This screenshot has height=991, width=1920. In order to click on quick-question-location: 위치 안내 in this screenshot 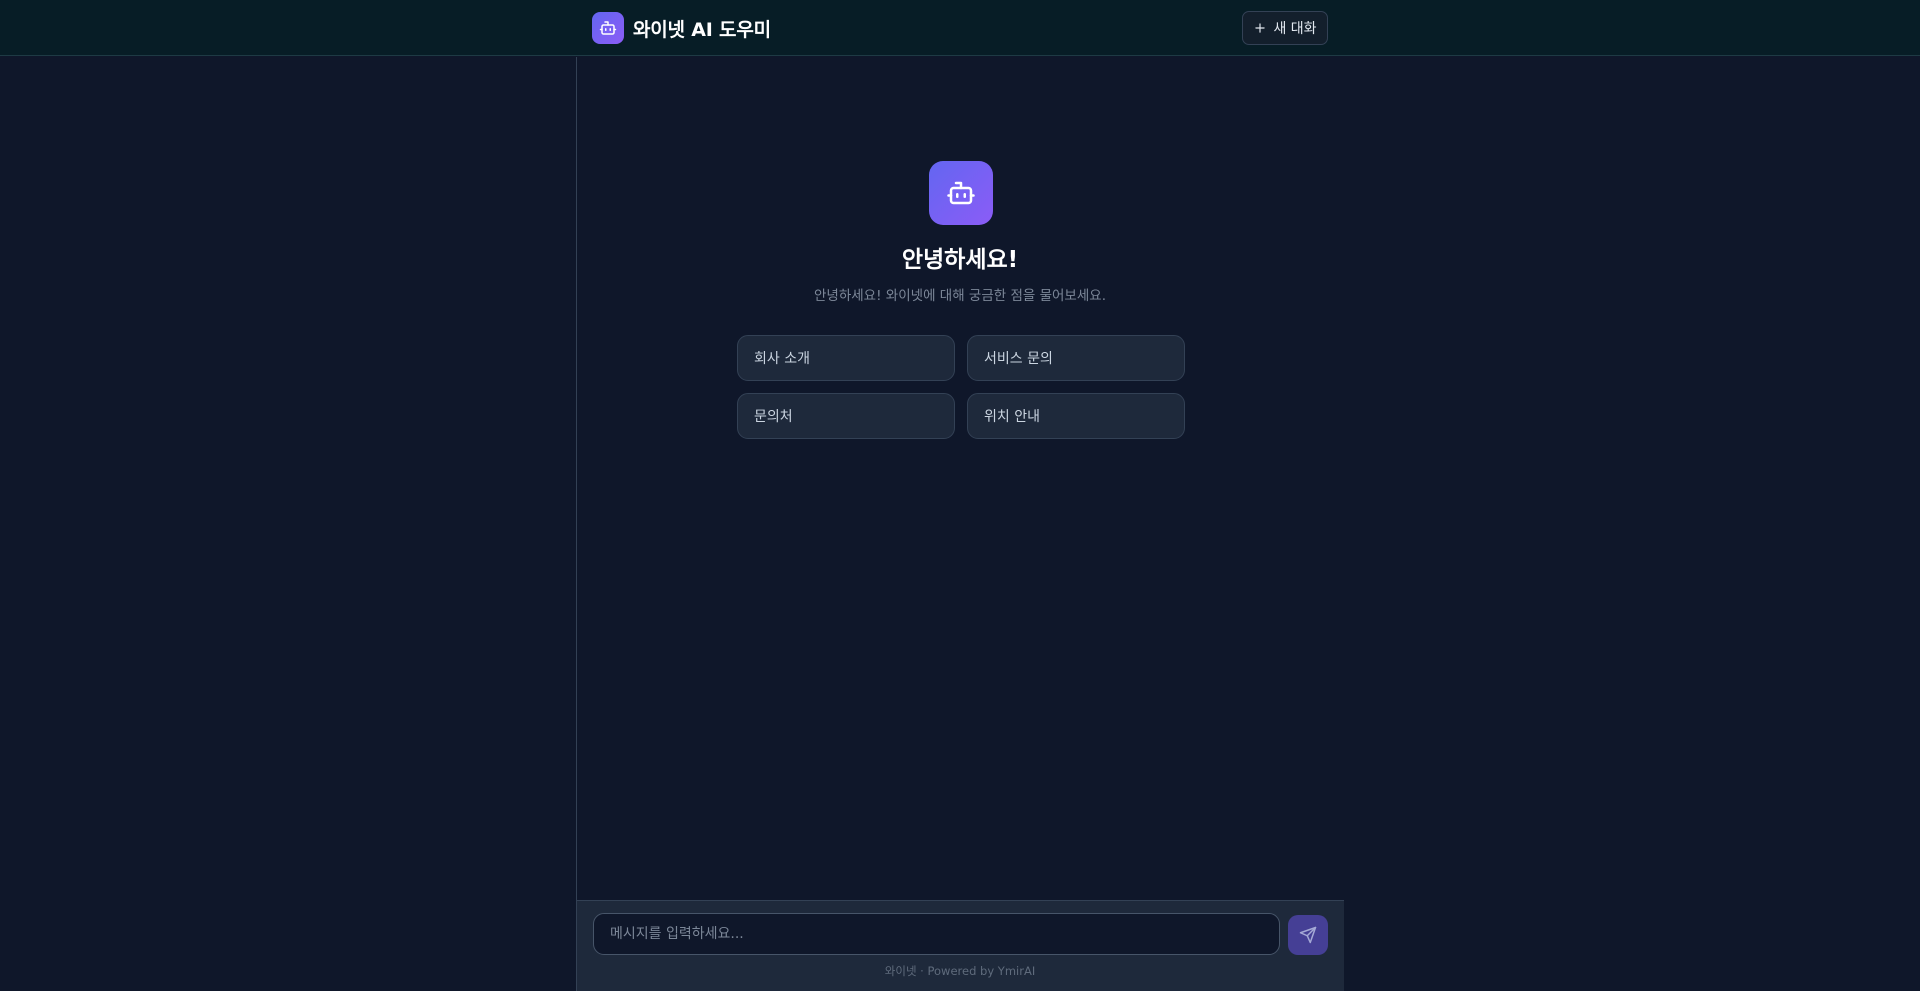, I will do `click(1076, 416)`.